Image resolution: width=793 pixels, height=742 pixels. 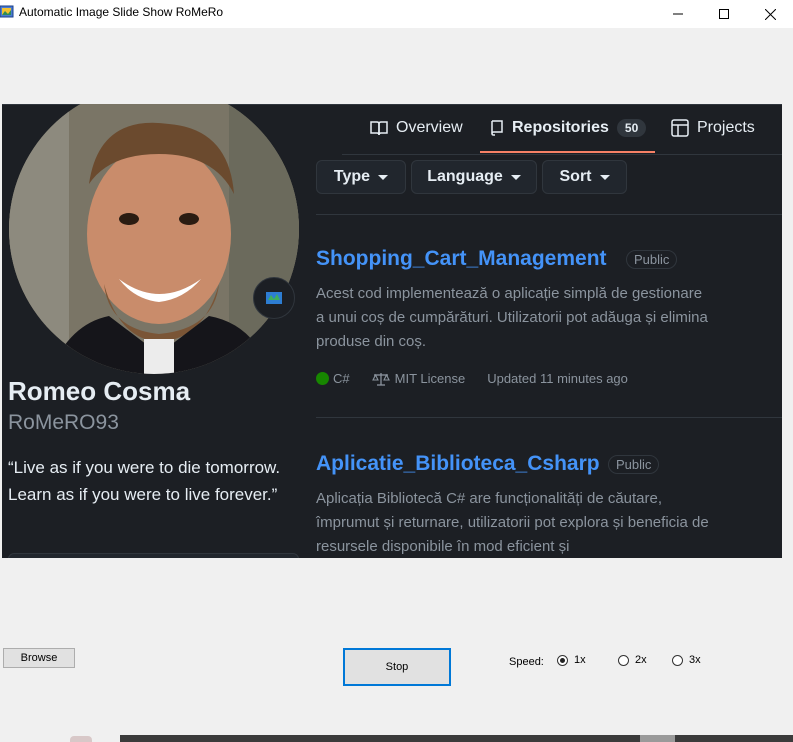 I want to click on tab-overview: Overview, so click(x=416, y=128).